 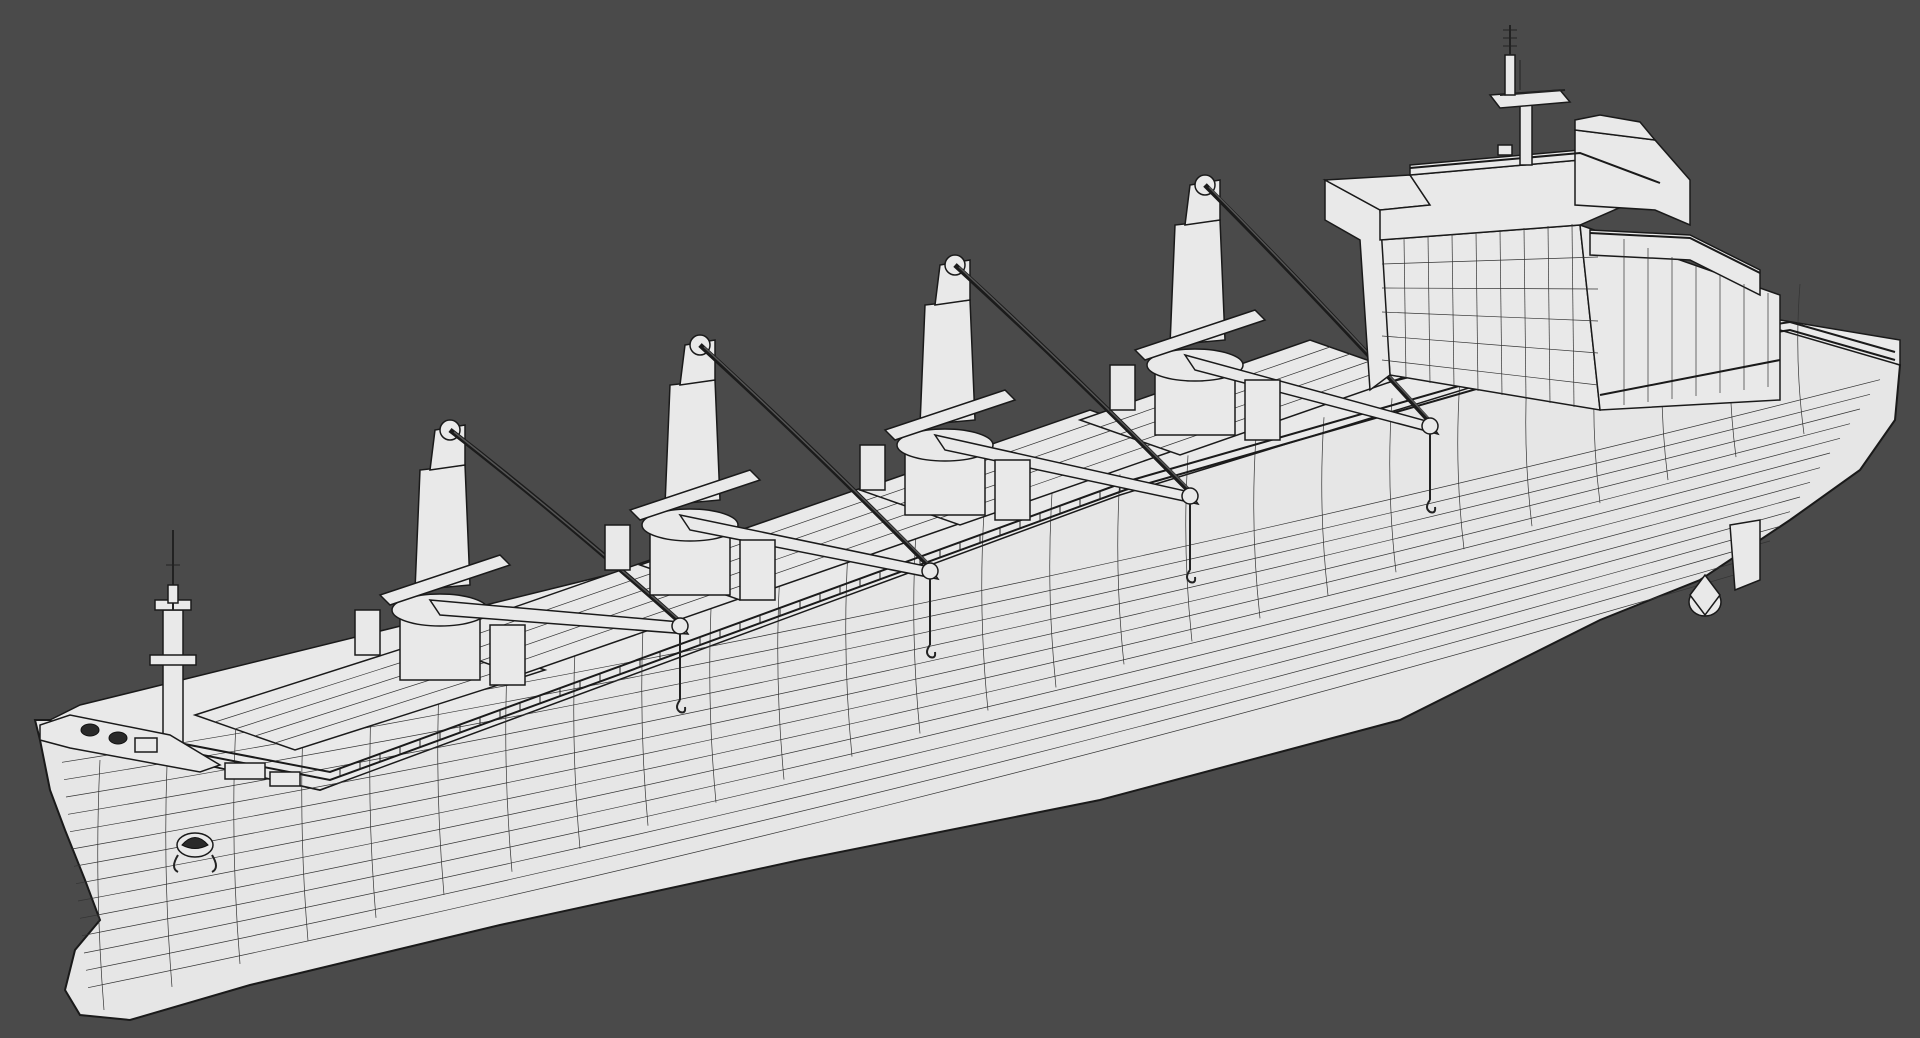 What do you see at coordinates (1530, 95) in the screenshot?
I see `radar-mast` at bounding box center [1530, 95].